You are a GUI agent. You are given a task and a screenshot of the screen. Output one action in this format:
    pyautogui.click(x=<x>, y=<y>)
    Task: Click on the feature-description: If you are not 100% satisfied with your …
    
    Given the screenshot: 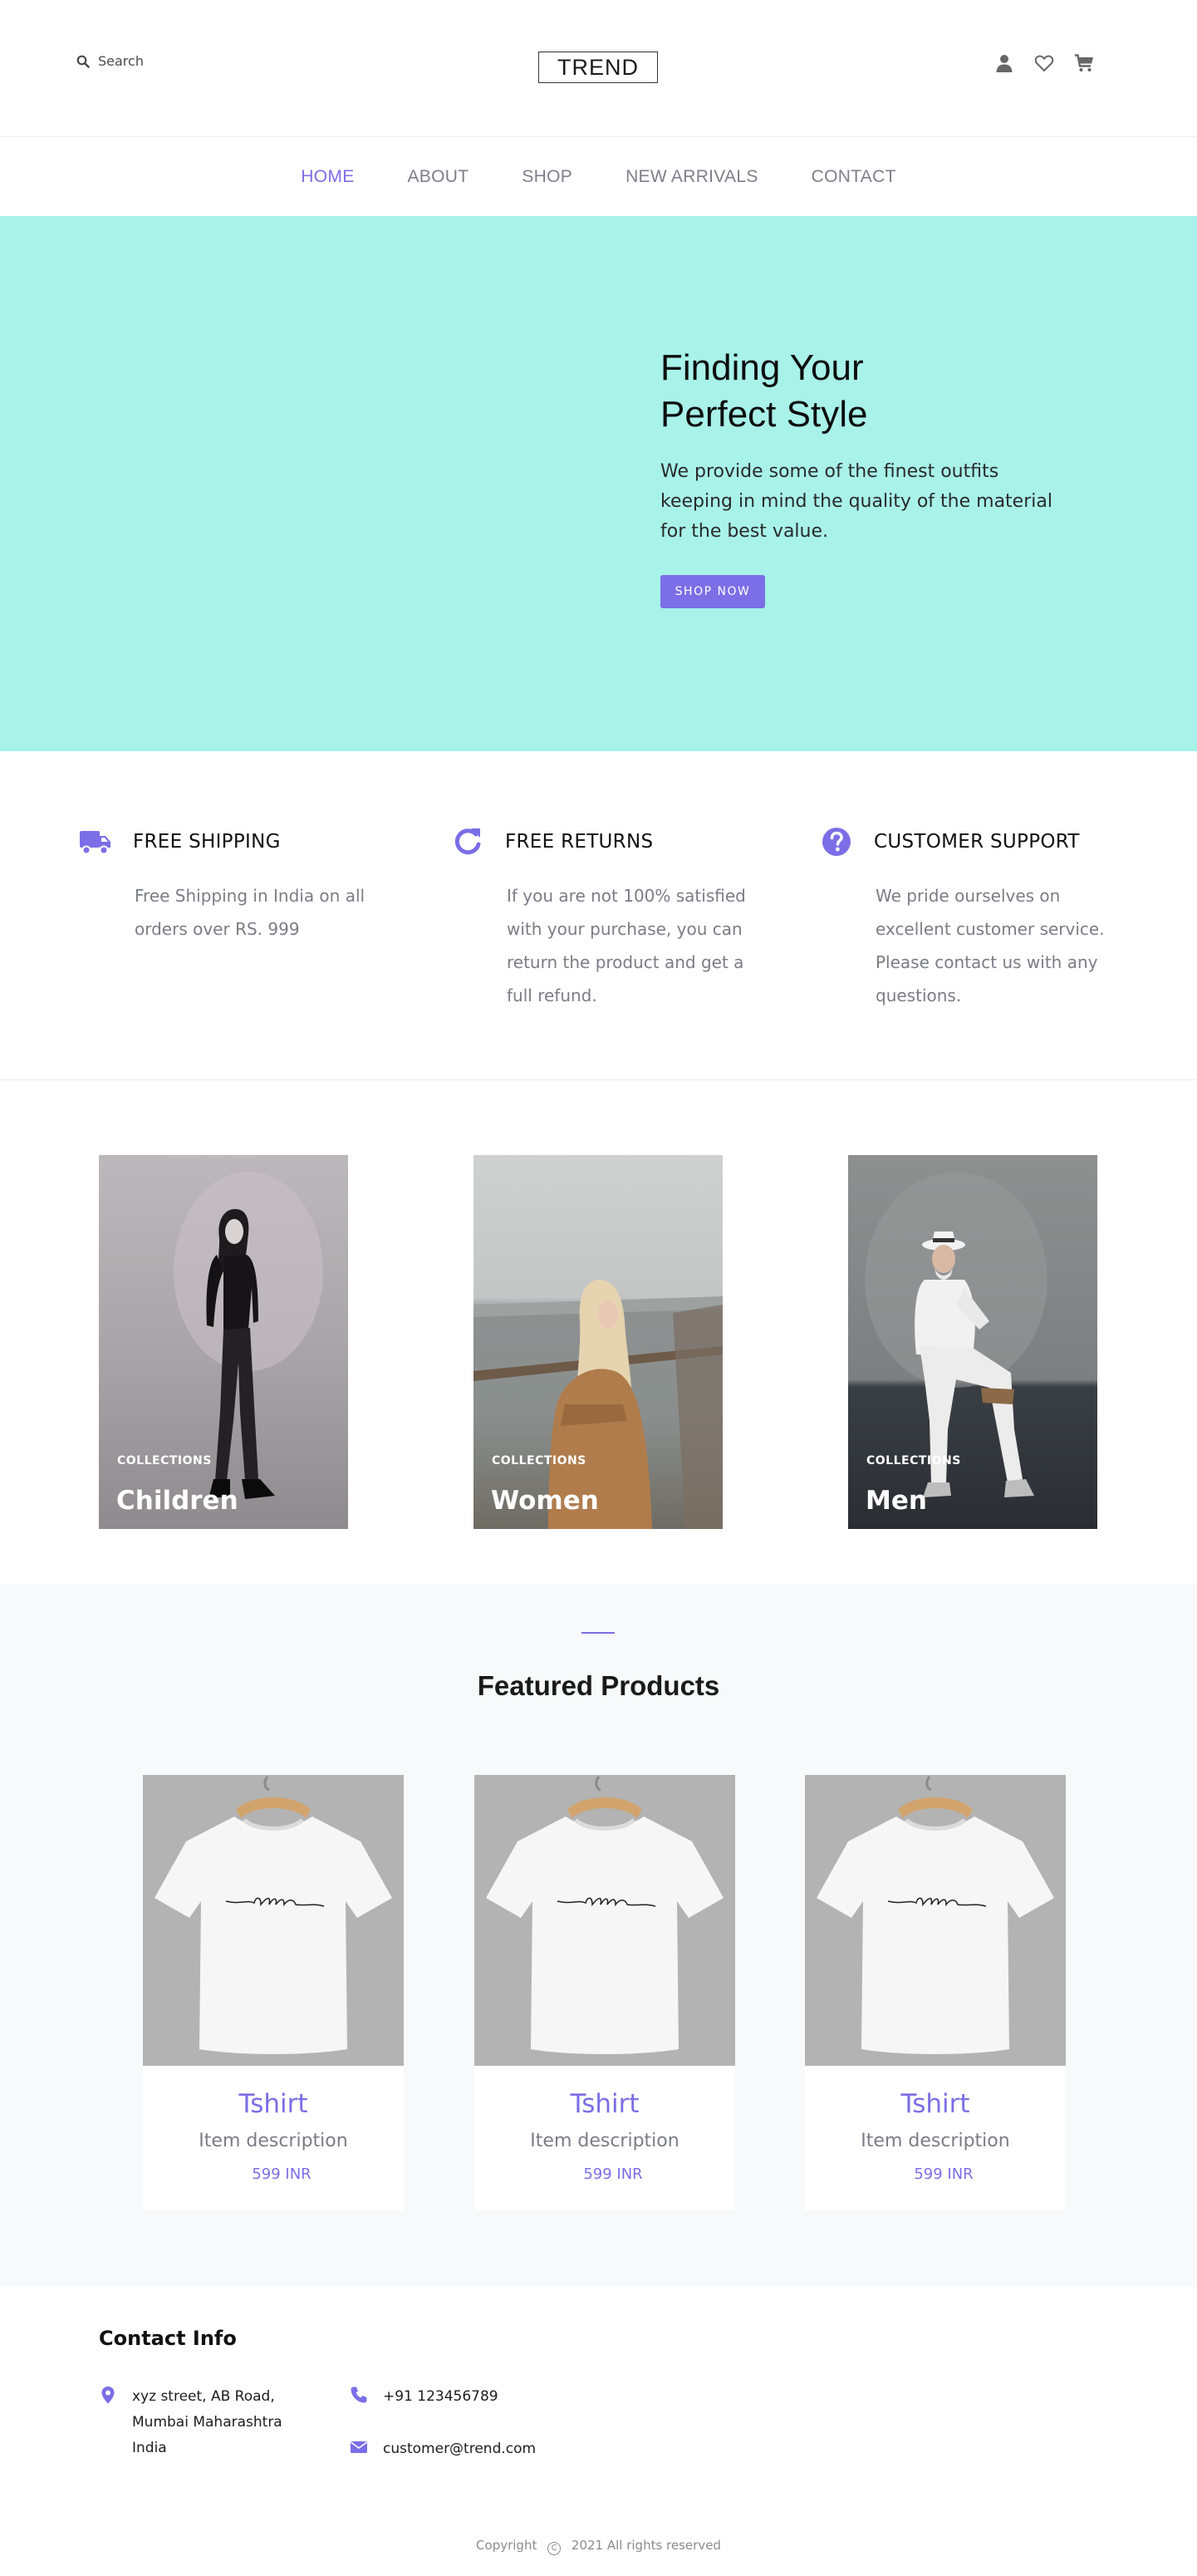 What is the action you would take?
    pyautogui.click(x=627, y=945)
    